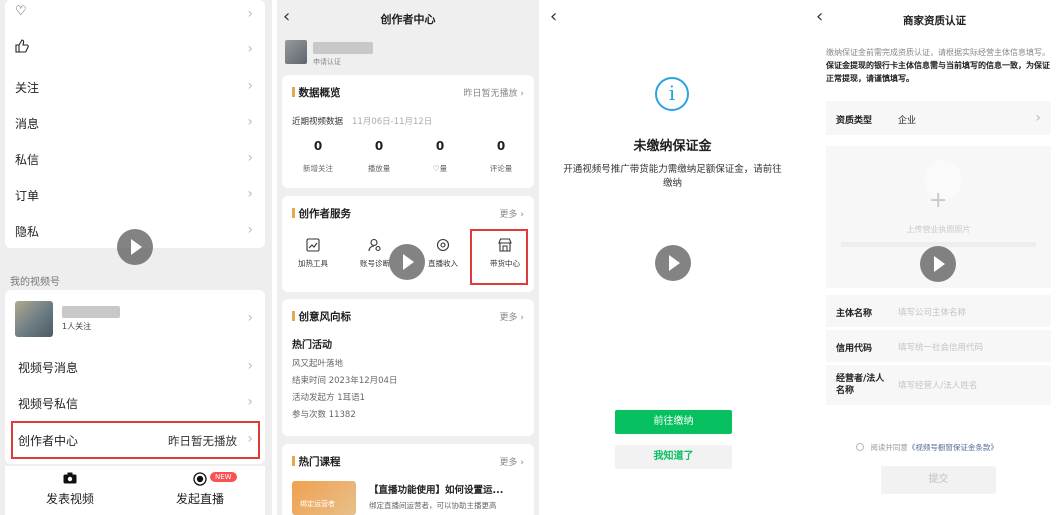  What do you see at coordinates (672, 176) in the screenshot?
I see `notice-message: 开通视频号推广带货能力需缴纳足额保证金，请前往缴纳` at bounding box center [672, 176].